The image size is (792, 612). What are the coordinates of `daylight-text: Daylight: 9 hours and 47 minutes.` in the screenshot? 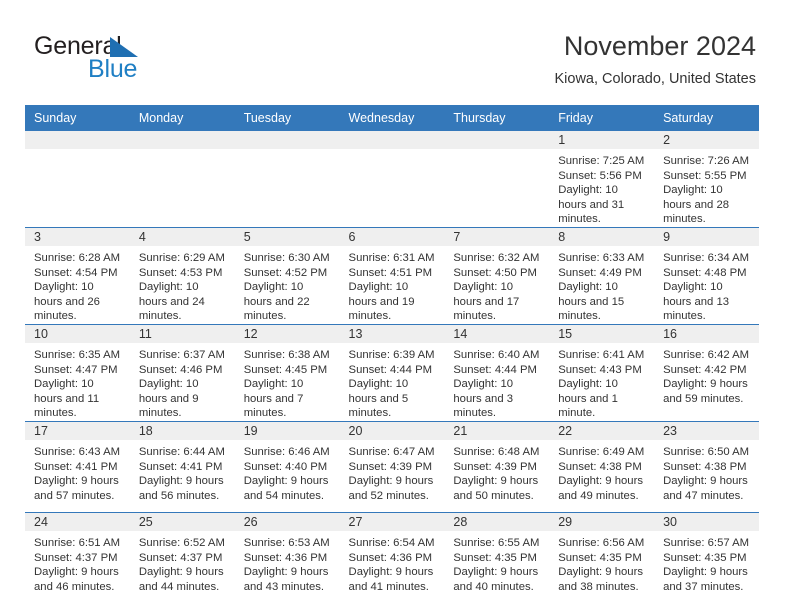 It's located at (705, 488).